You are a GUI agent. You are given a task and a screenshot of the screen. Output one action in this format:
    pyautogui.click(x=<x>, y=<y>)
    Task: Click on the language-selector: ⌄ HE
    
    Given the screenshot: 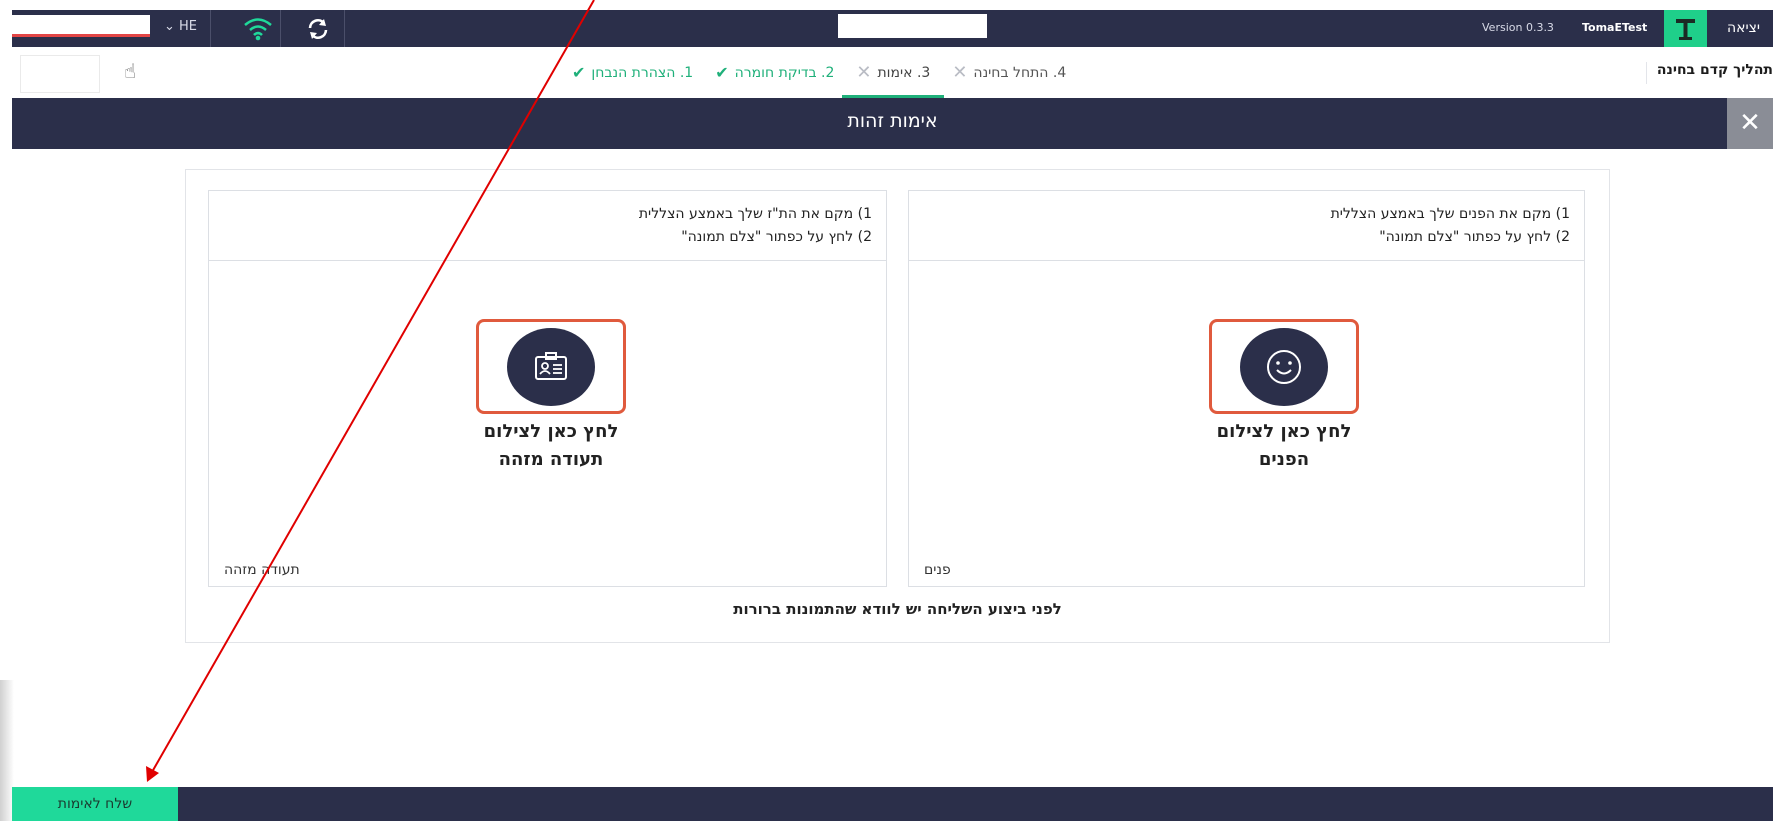 What is the action you would take?
    pyautogui.click(x=180, y=26)
    